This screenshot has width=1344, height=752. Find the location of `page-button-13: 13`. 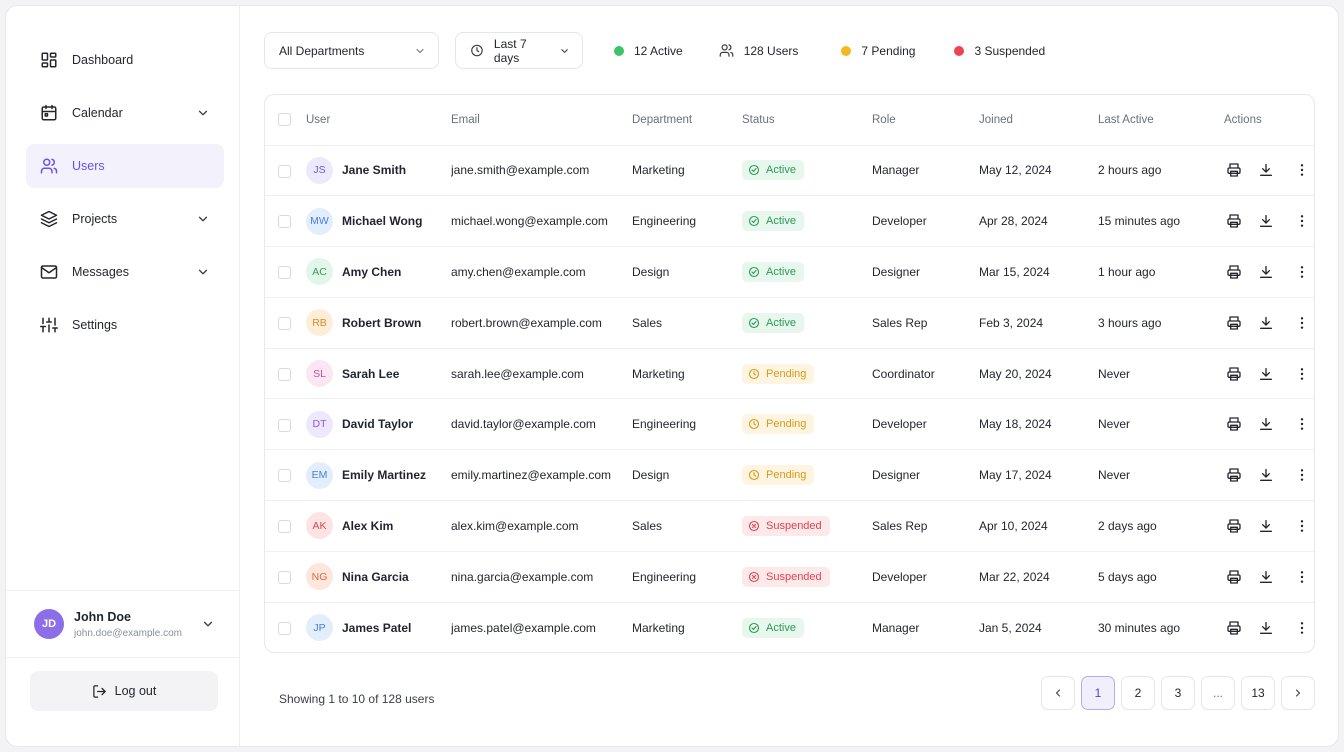

page-button-13: 13 is located at coordinates (1258, 693).